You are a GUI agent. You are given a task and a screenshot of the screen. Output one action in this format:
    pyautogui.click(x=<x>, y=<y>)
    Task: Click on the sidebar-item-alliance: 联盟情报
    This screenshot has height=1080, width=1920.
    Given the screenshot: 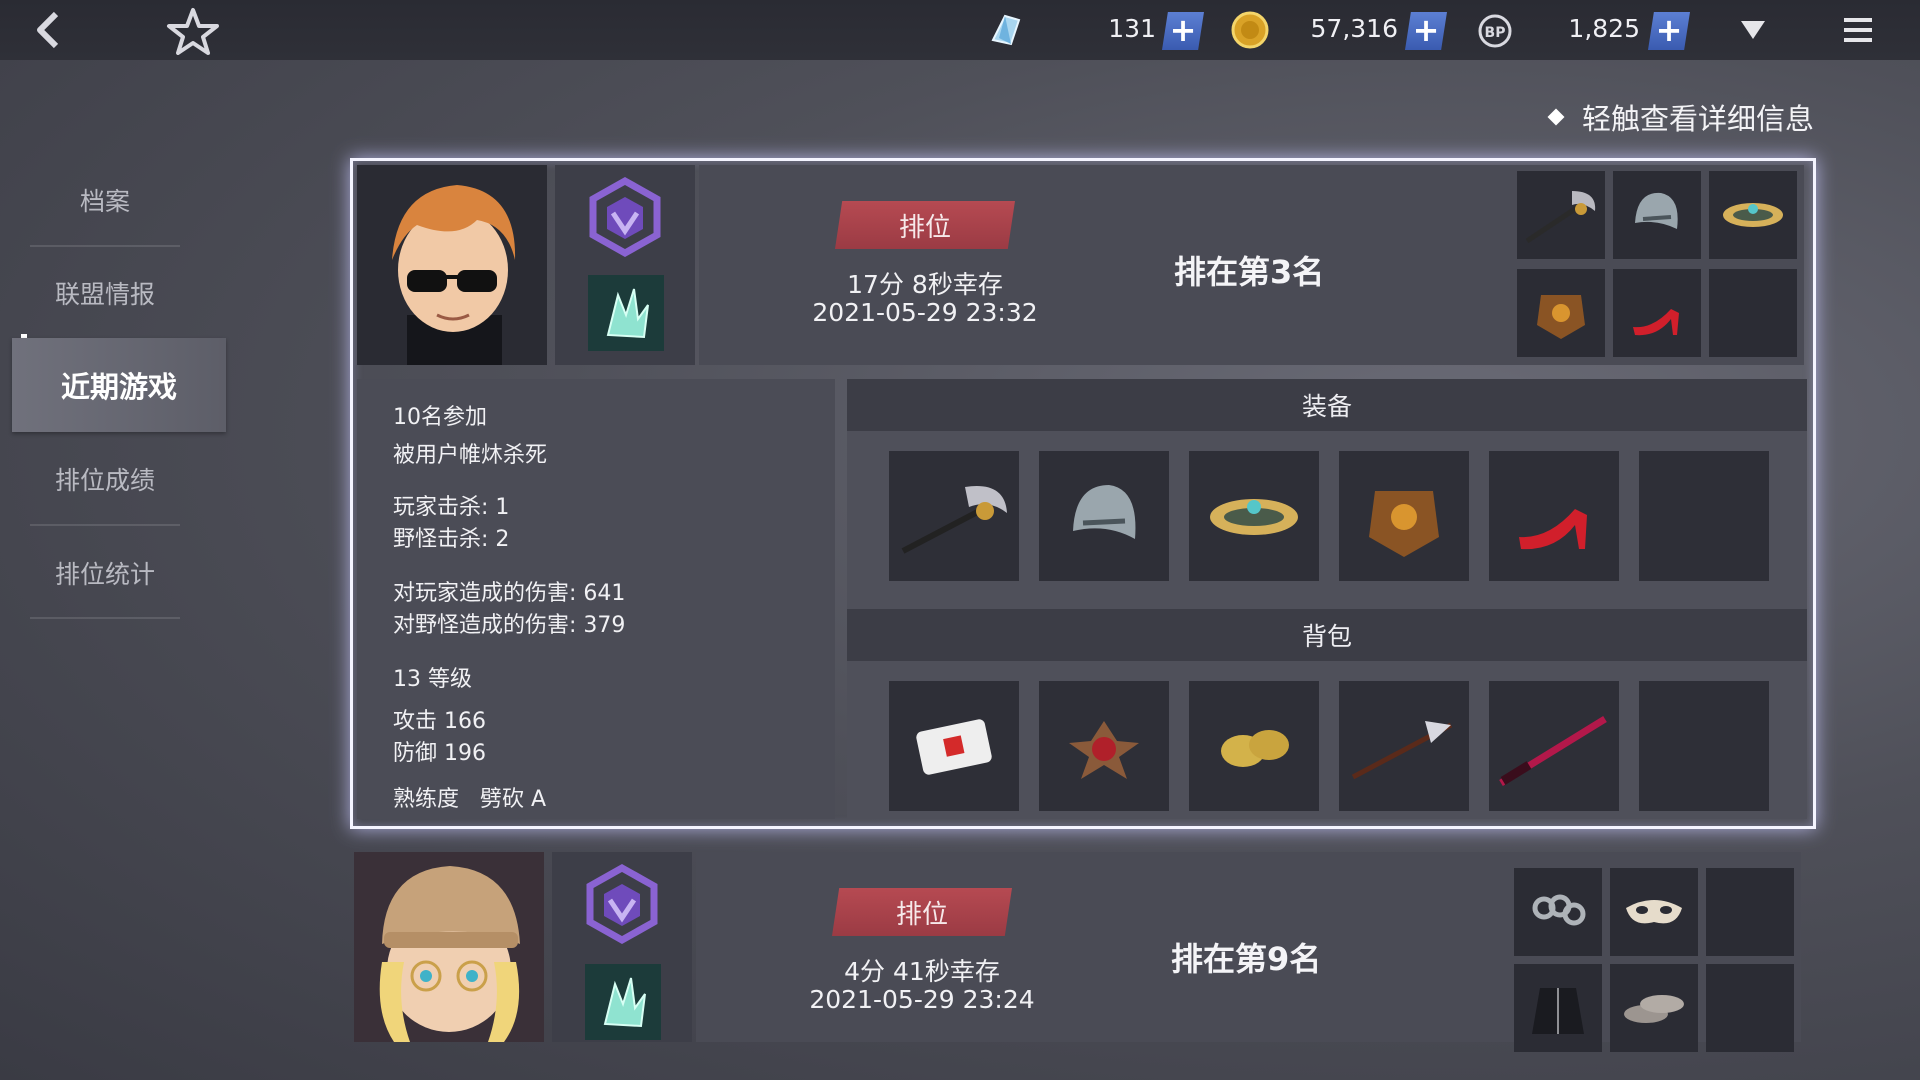 What is the action you would take?
    pyautogui.click(x=105, y=293)
    